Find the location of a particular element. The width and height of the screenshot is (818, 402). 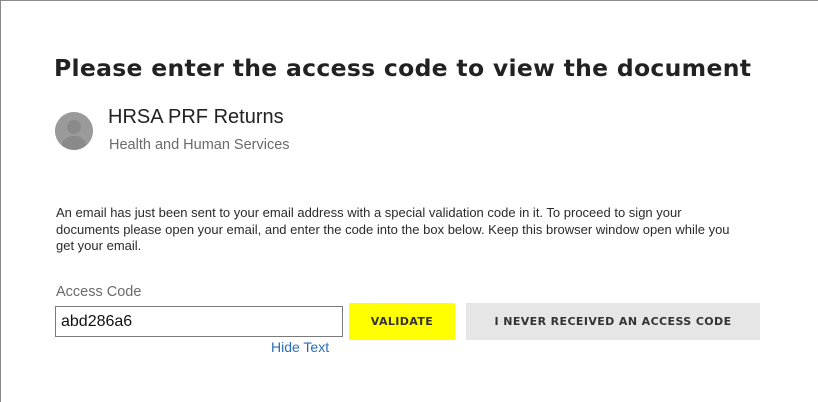

hide-text-link: Hide Text is located at coordinates (300, 347).